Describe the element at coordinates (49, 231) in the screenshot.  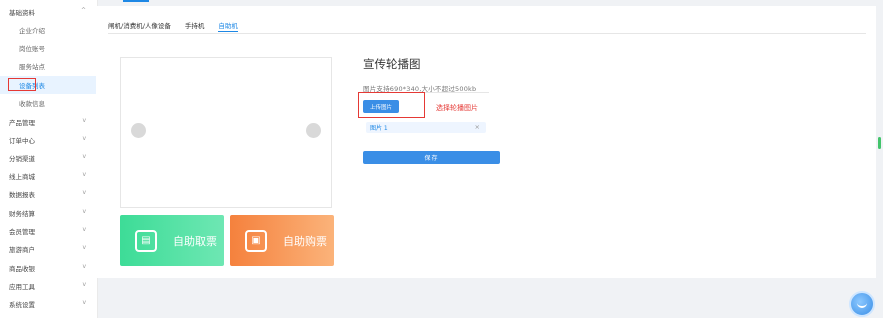
I see `sidebar-item-members: 会员管理 v` at that location.